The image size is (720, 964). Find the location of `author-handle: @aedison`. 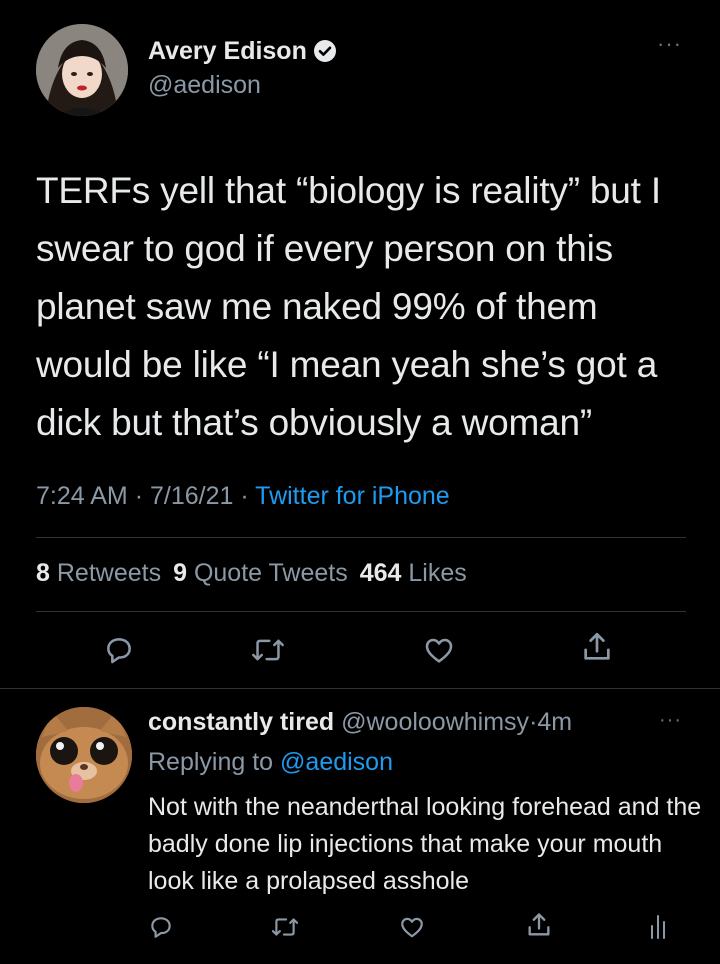

author-handle: @aedison is located at coordinates (242, 85).